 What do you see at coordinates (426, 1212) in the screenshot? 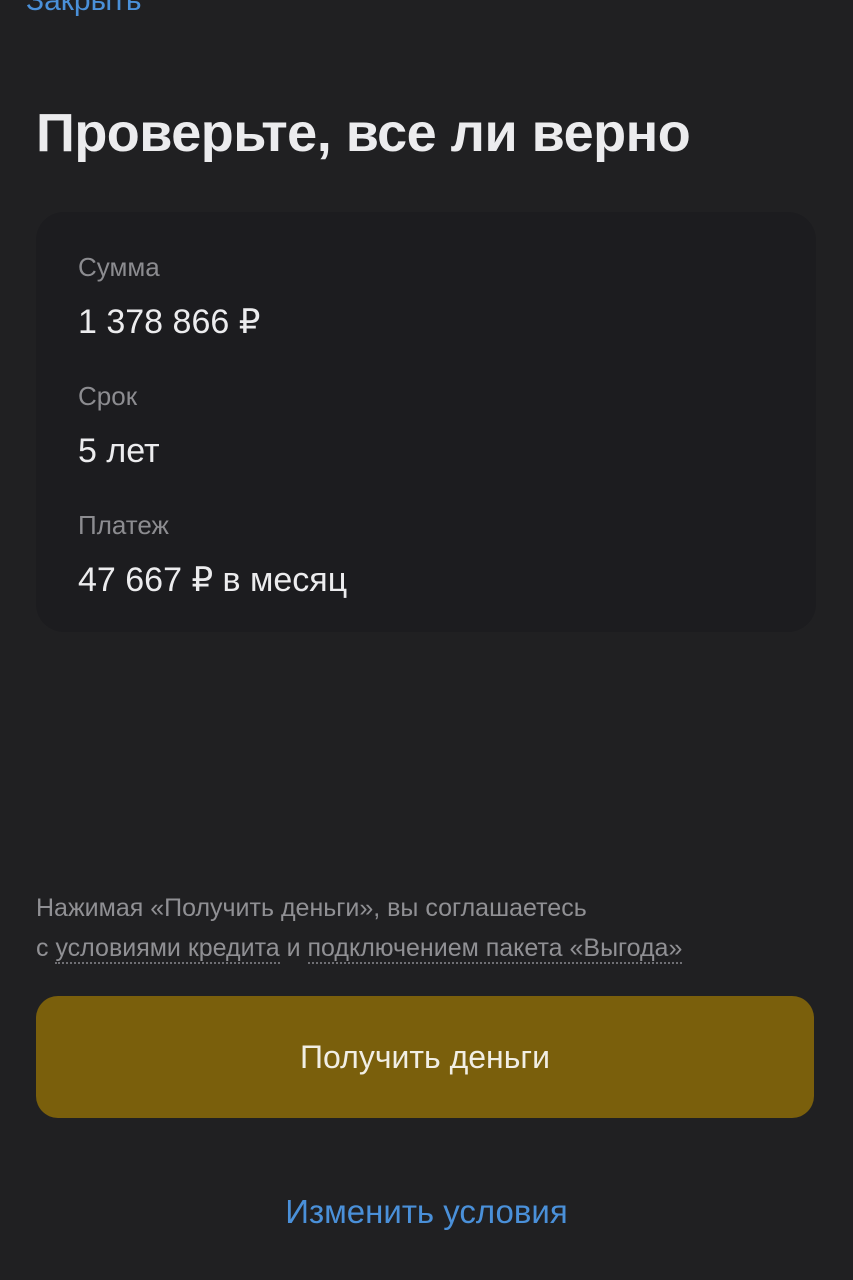
I see `change-terms-link: Изменить условия` at bounding box center [426, 1212].